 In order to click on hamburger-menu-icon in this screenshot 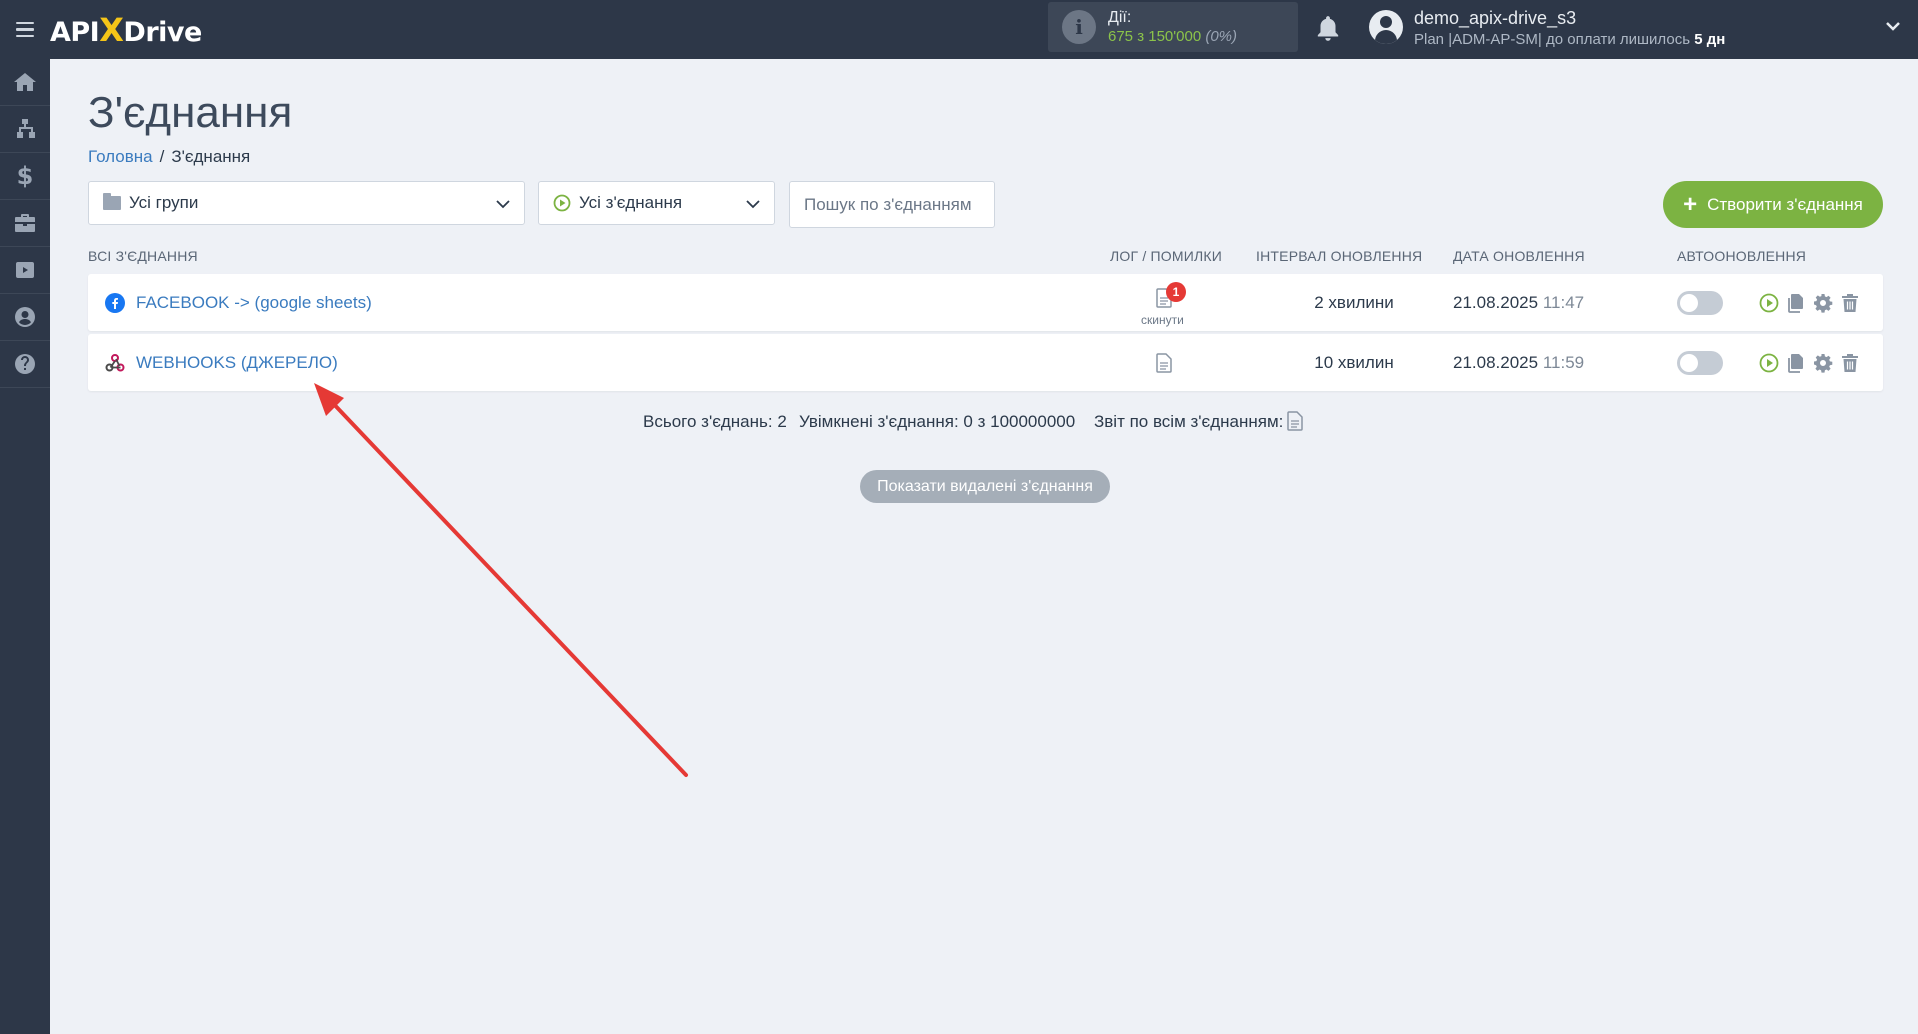, I will do `click(25, 29)`.